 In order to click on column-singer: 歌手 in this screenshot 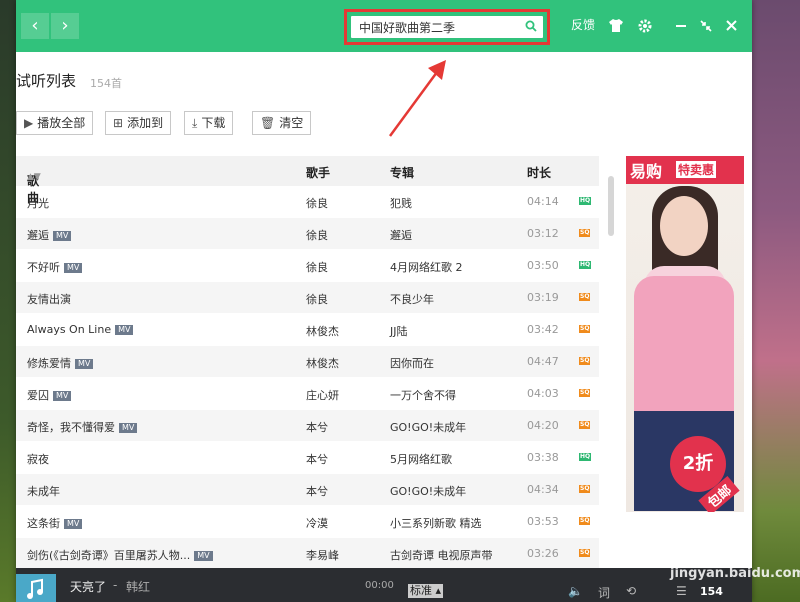, I will do `click(318, 172)`.